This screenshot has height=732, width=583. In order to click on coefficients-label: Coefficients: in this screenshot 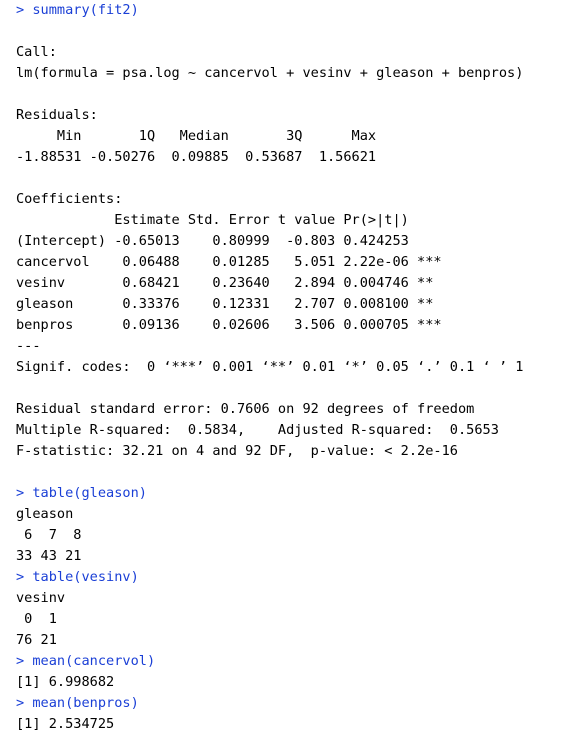, I will do `click(69, 199)`.